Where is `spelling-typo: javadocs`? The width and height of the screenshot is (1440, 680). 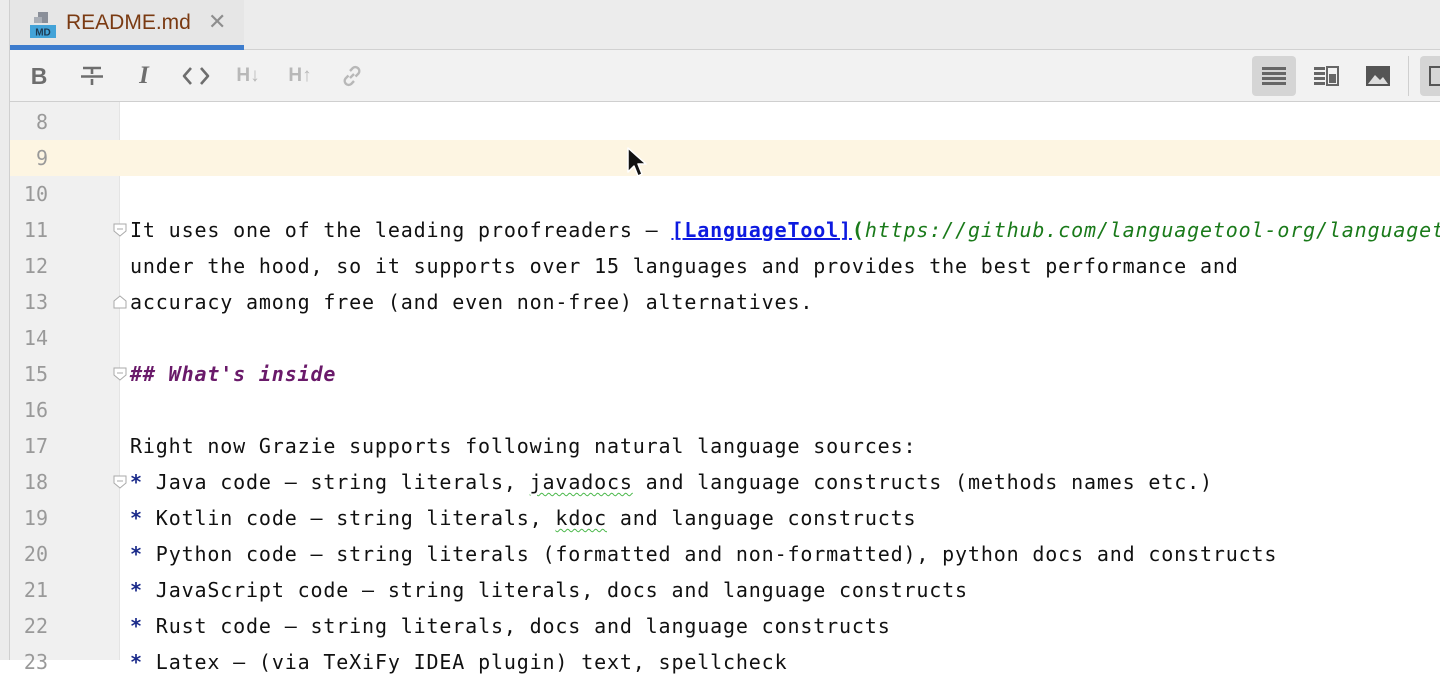 spelling-typo: javadocs is located at coordinates (581, 482).